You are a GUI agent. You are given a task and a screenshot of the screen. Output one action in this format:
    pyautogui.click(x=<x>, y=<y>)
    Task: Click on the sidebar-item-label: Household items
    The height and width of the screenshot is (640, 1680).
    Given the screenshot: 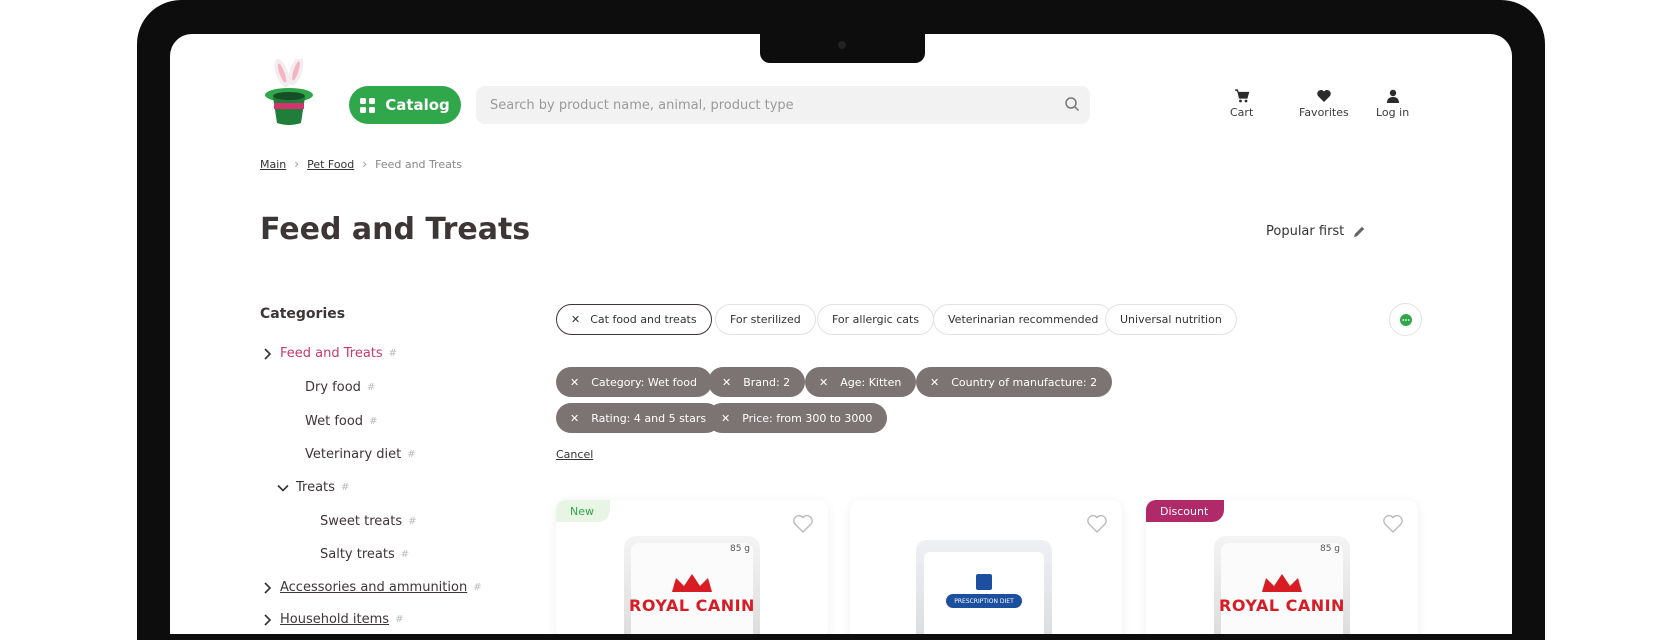 What is the action you would take?
    pyautogui.click(x=335, y=619)
    